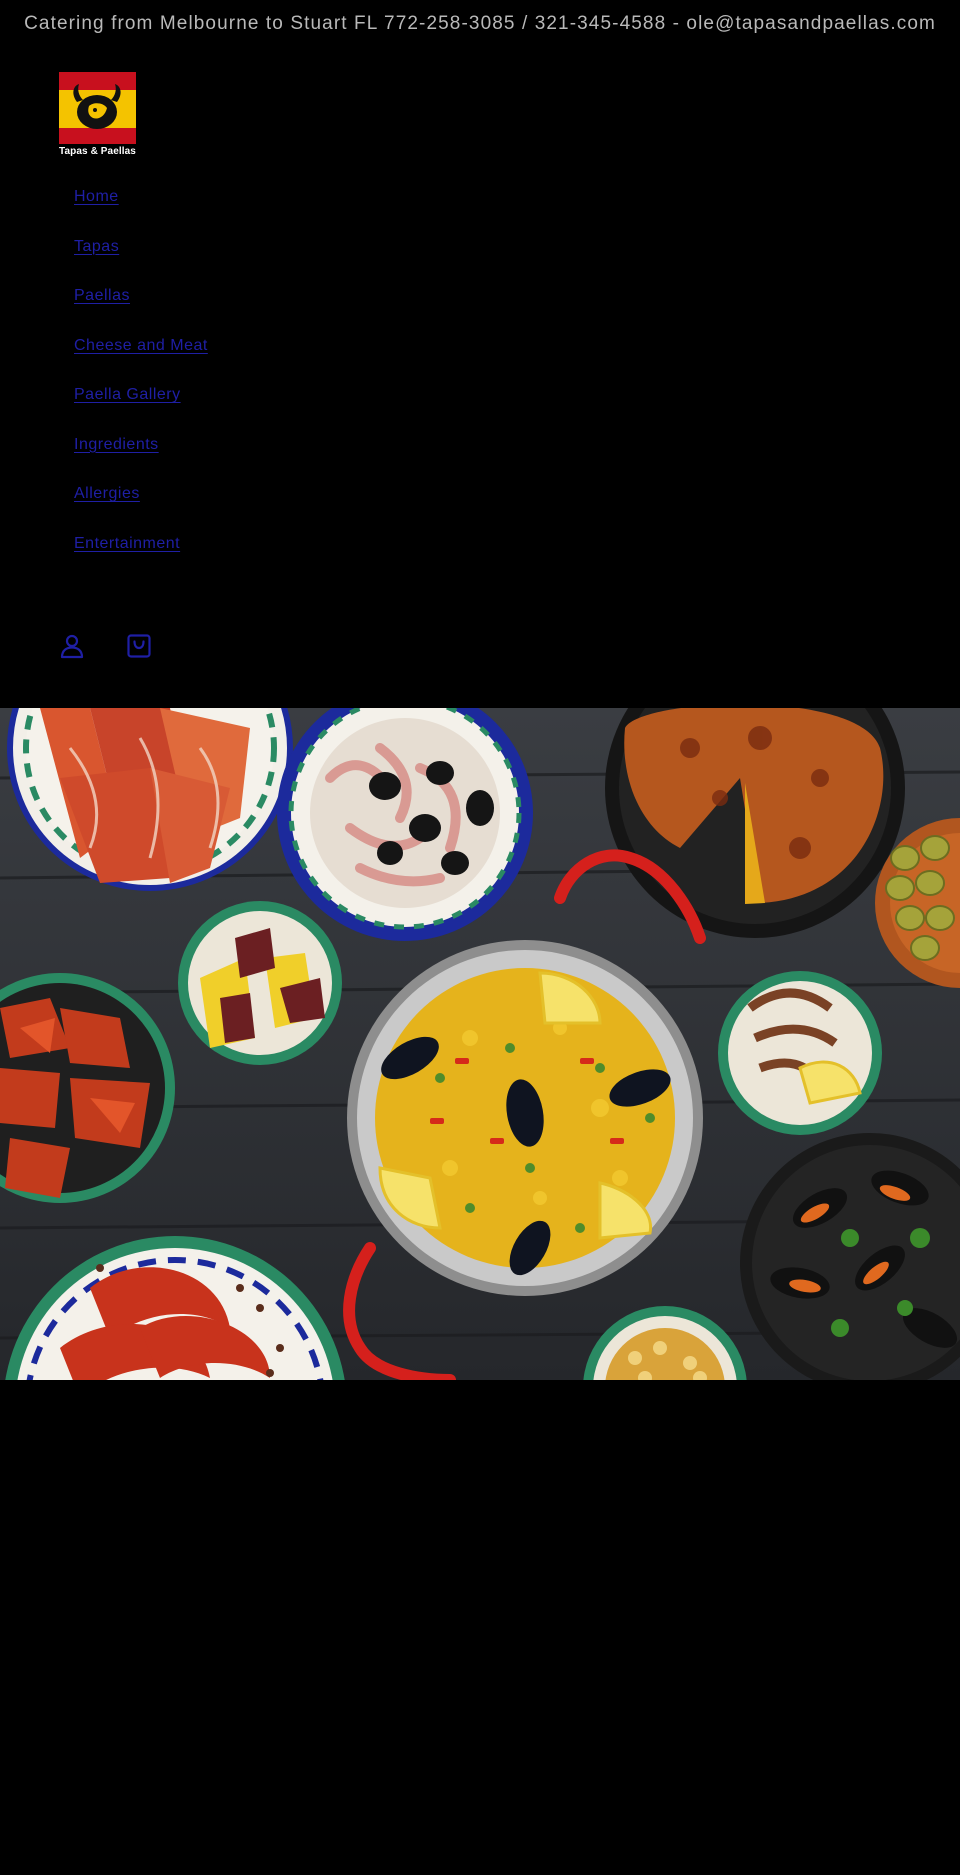 This screenshot has height=1875, width=960. I want to click on cart-icon, so click(139, 646).